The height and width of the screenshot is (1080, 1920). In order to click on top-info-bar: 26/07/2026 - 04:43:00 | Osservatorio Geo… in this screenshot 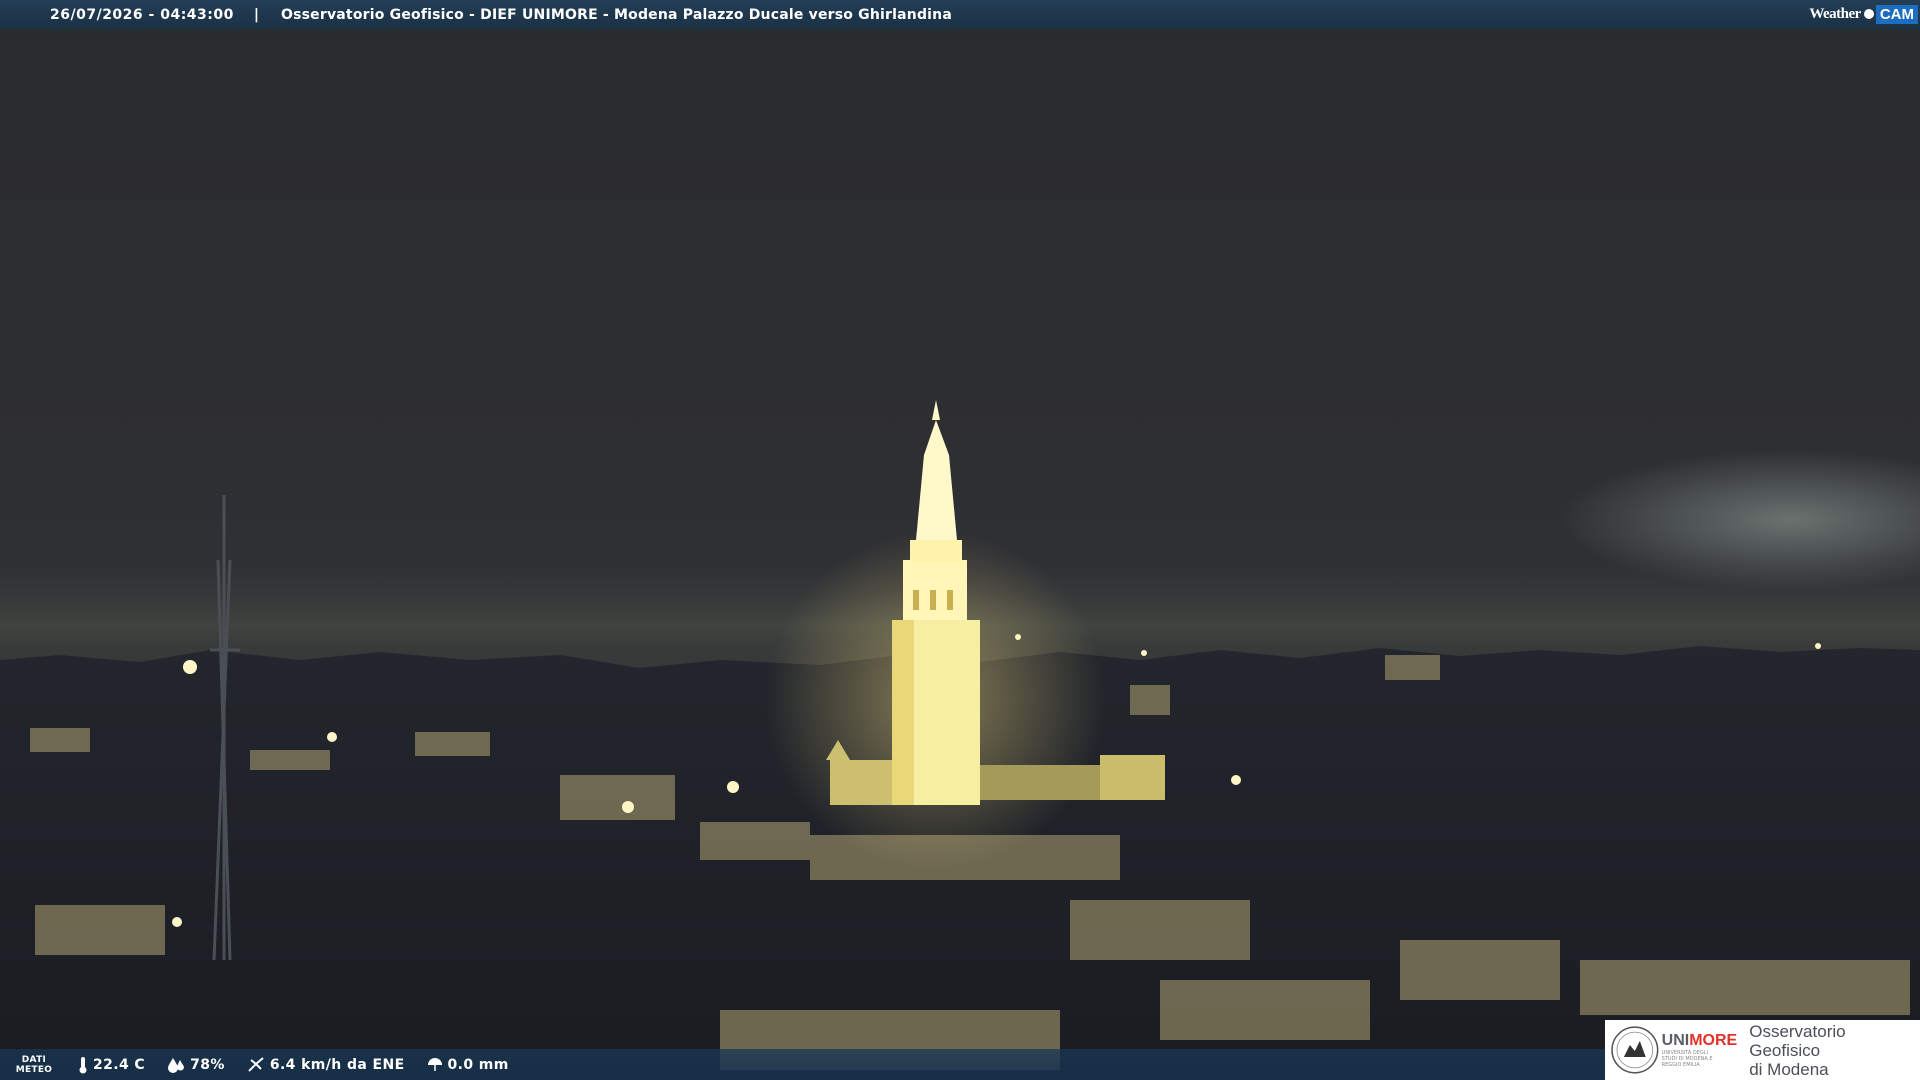, I will do `click(960, 14)`.